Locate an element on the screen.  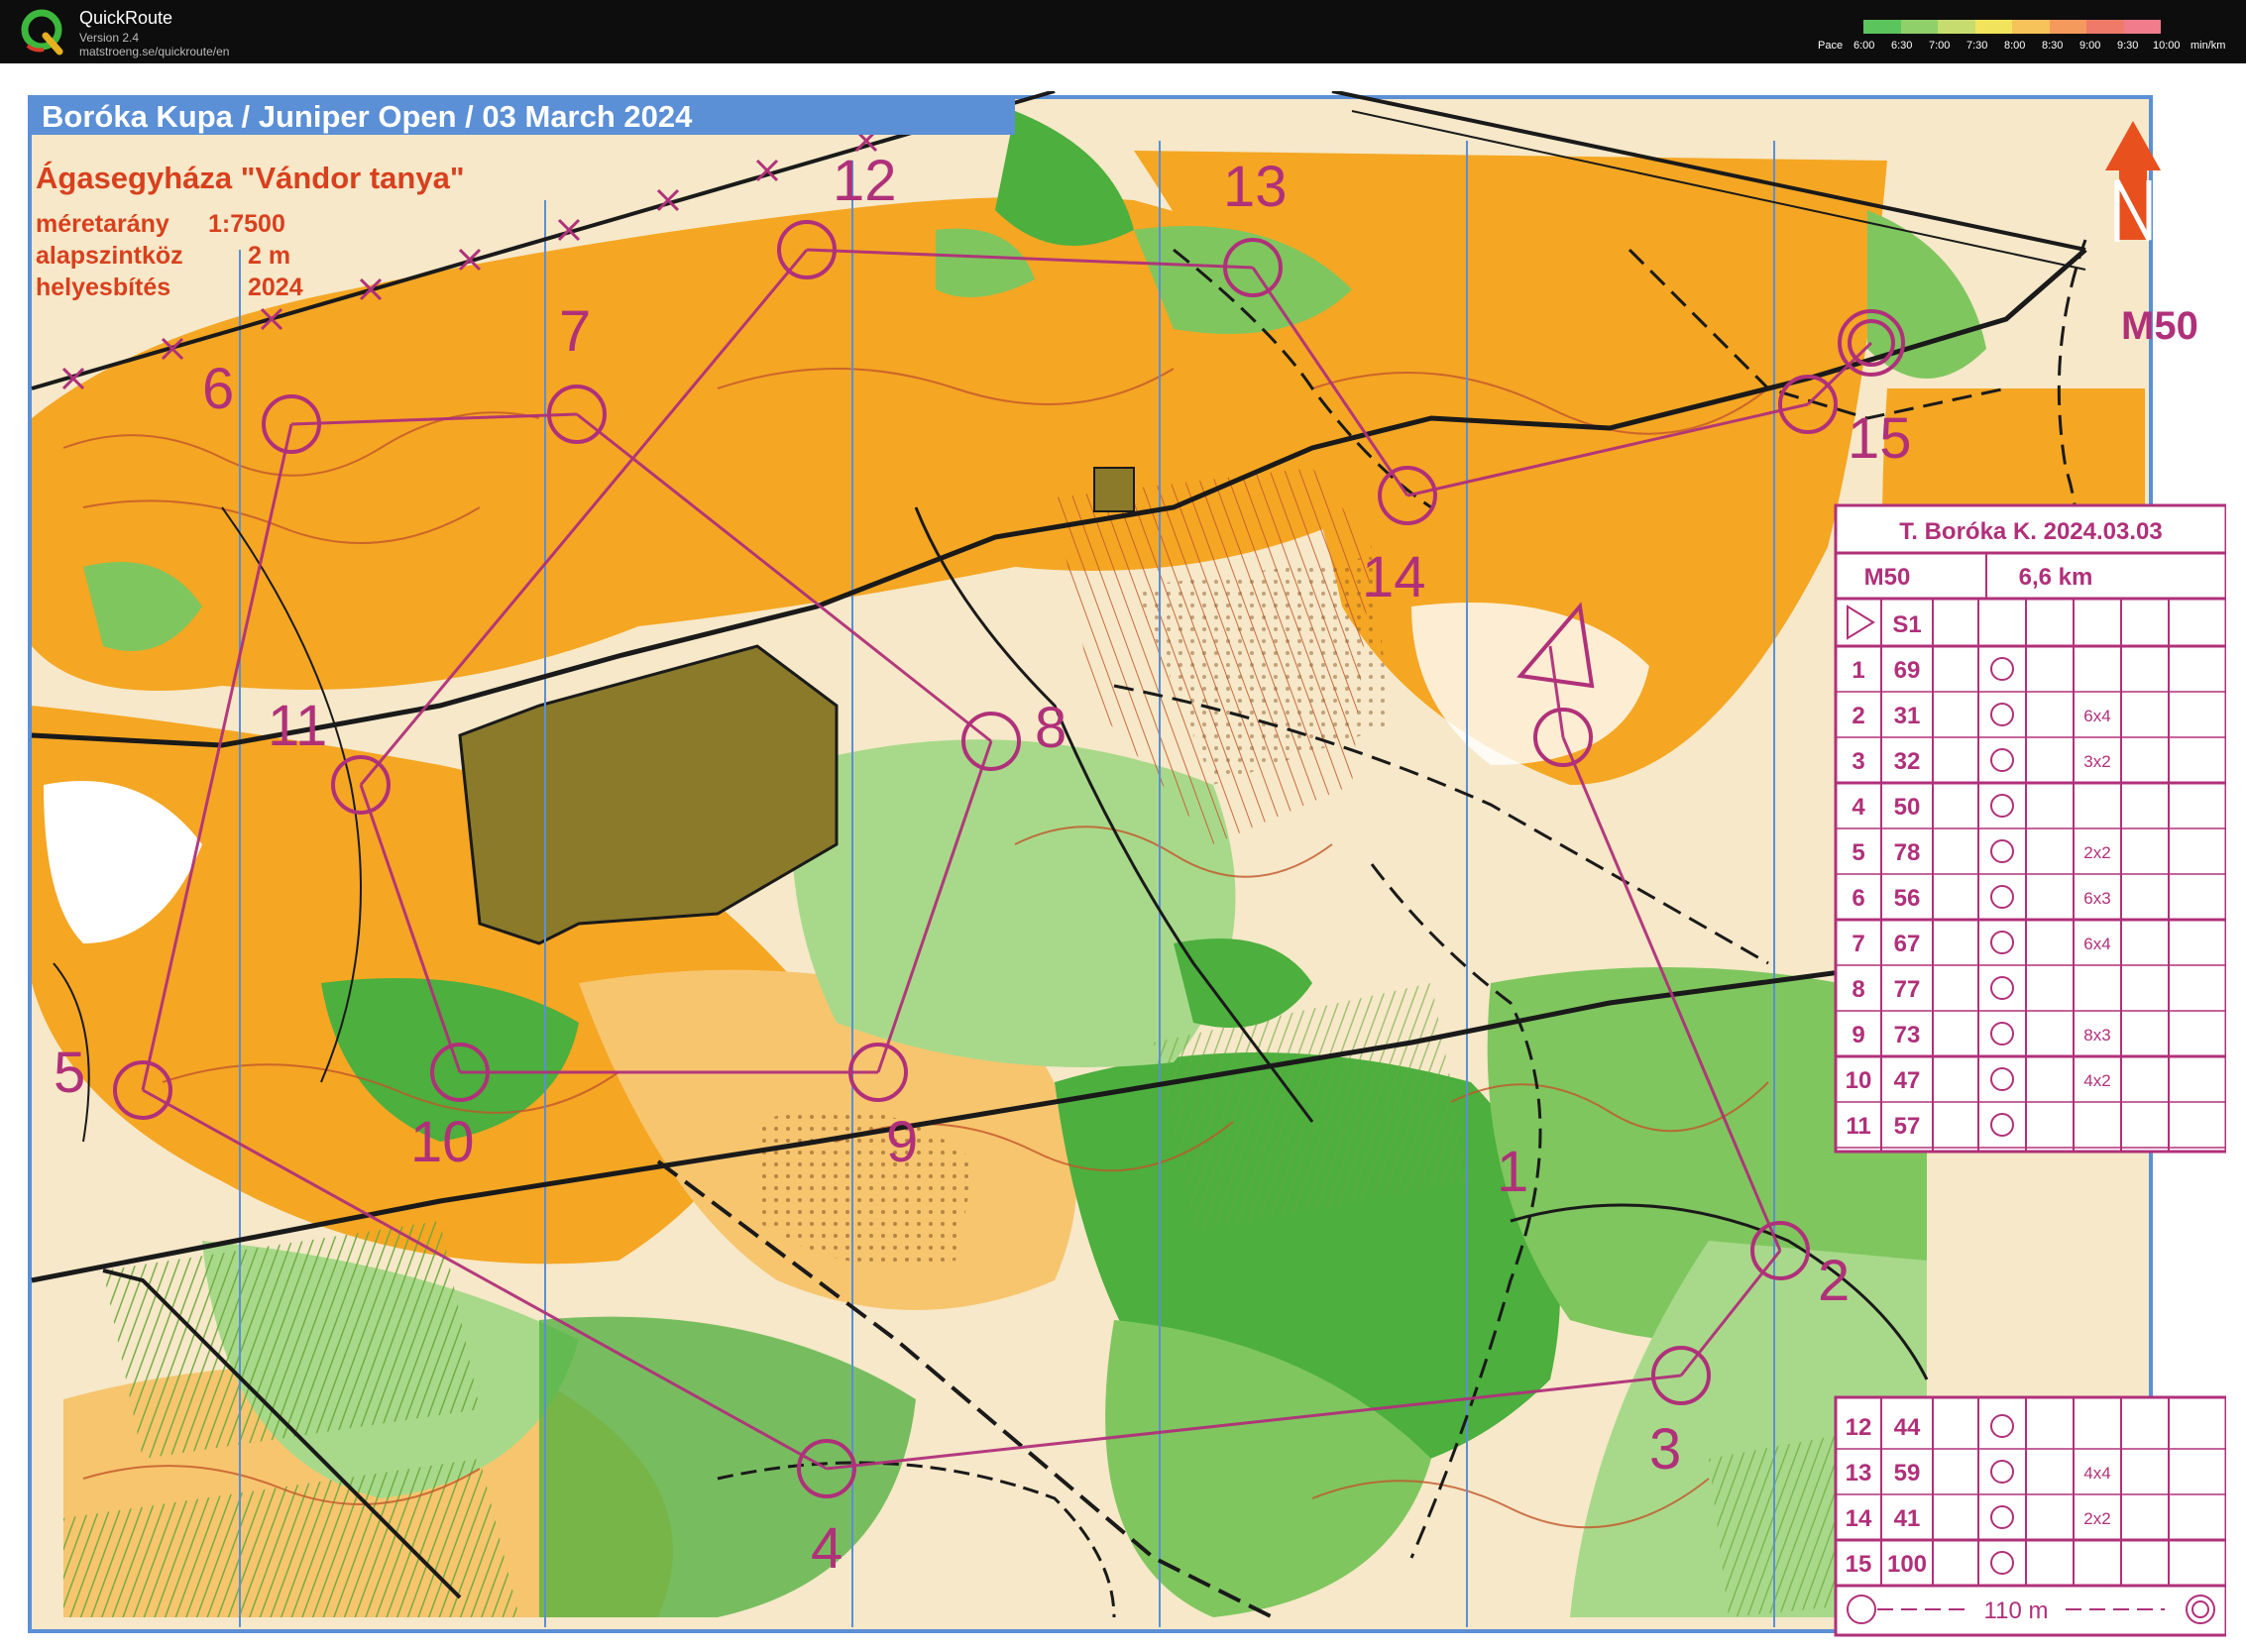
control-number-3: 3 is located at coordinates (1665, 1449).